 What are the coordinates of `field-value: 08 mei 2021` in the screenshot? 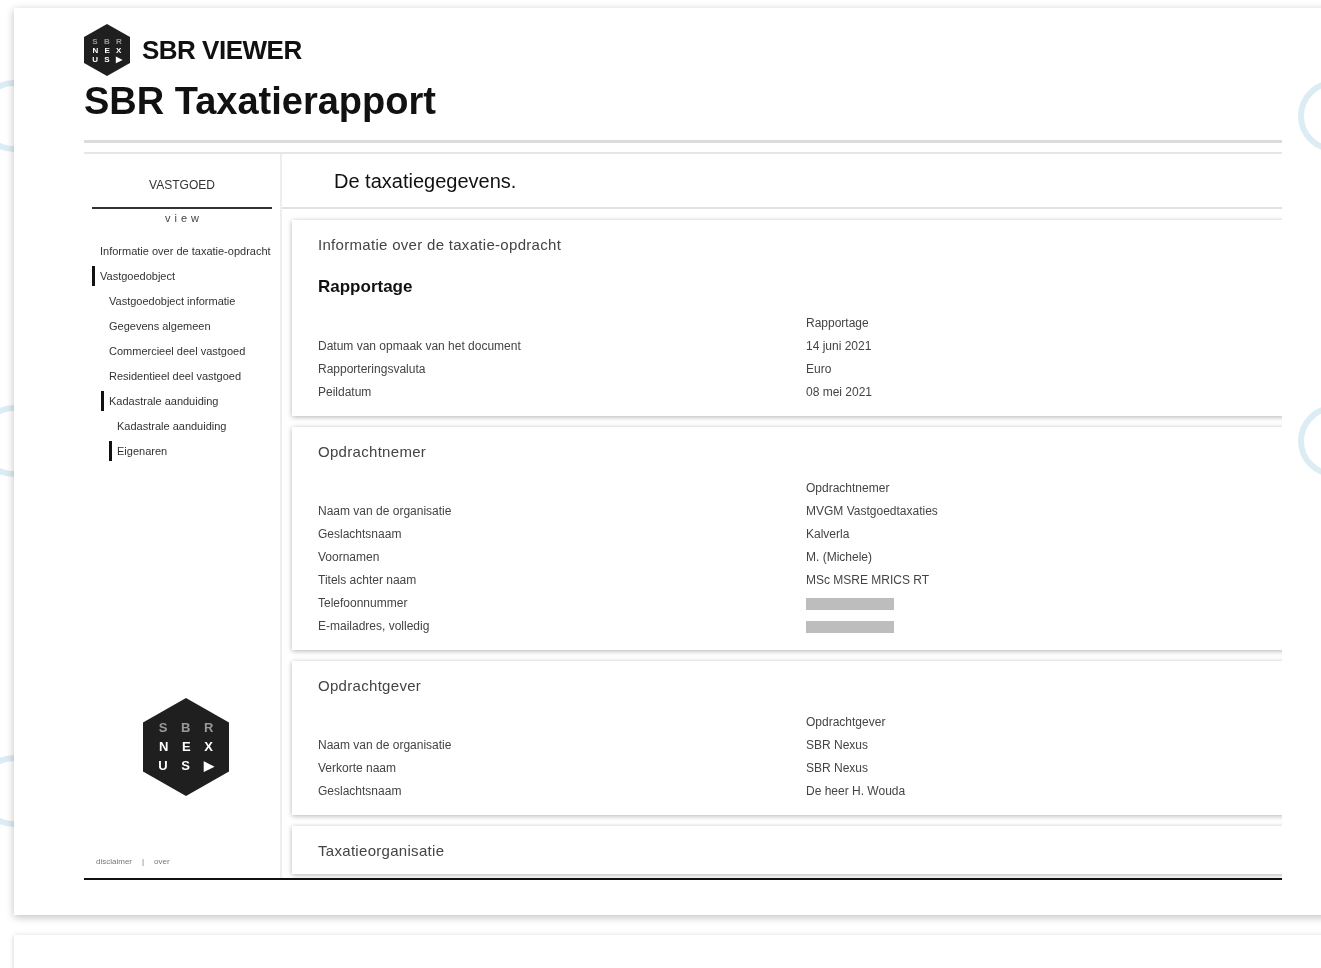 It's located at (839, 392).